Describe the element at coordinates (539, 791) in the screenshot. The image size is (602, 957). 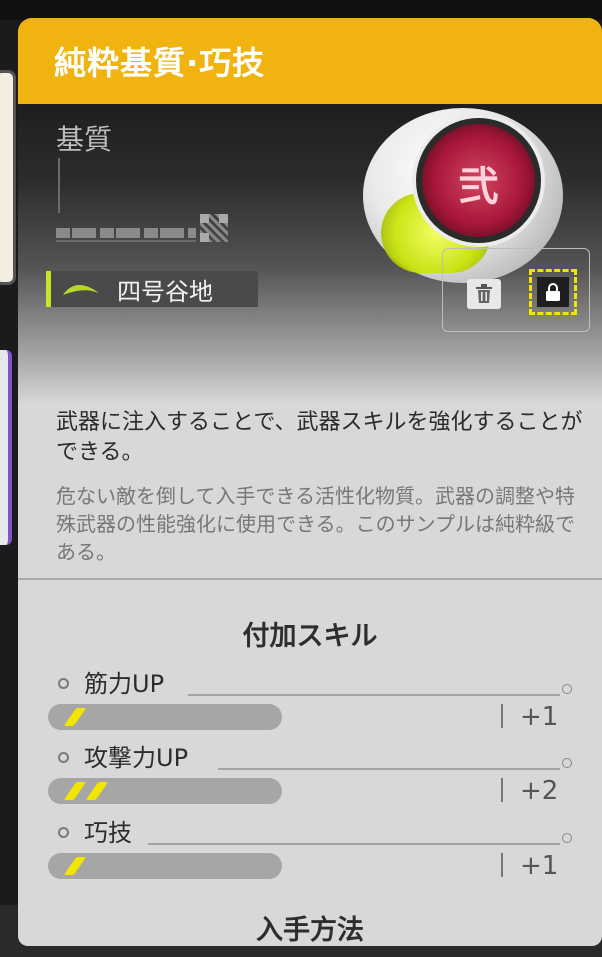
I see `skill-value: +2` at that location.